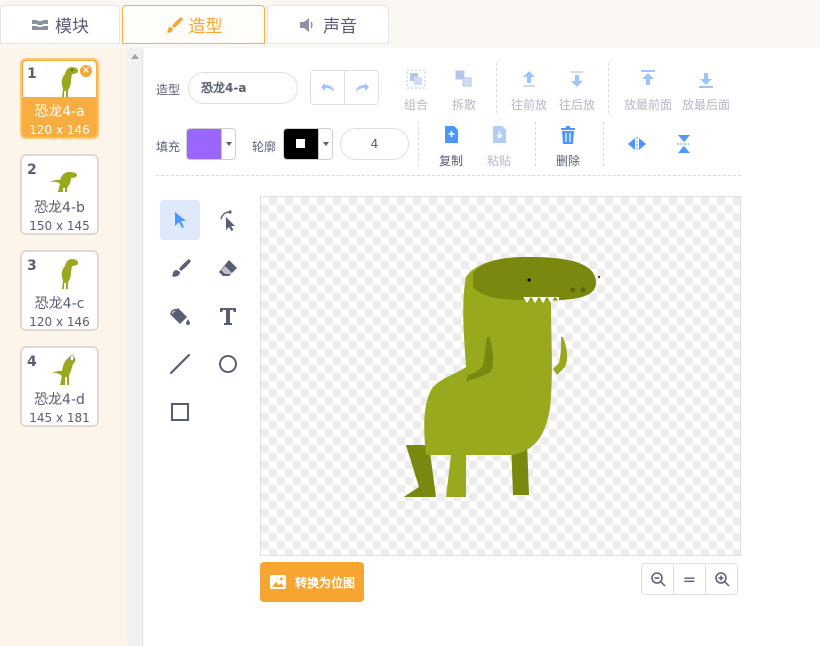  I want to click on brush-icon, so click(181, 268).